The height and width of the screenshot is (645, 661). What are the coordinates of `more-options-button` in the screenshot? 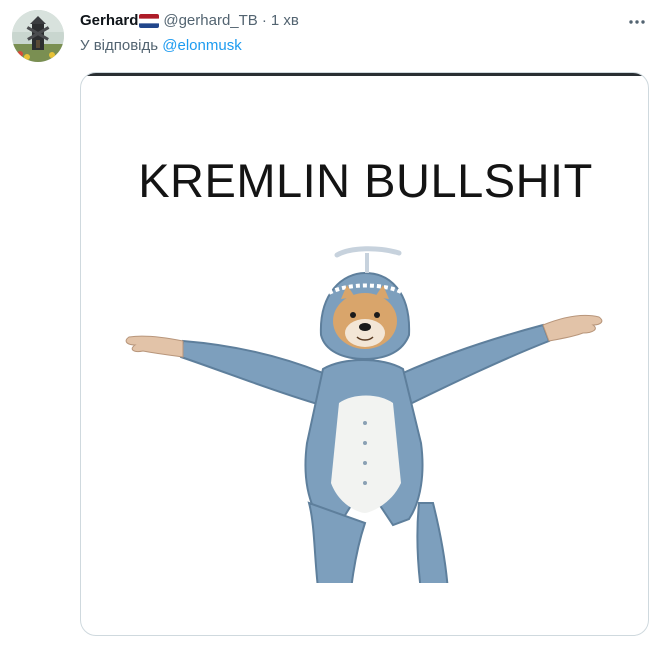 It's located at (637, 22).